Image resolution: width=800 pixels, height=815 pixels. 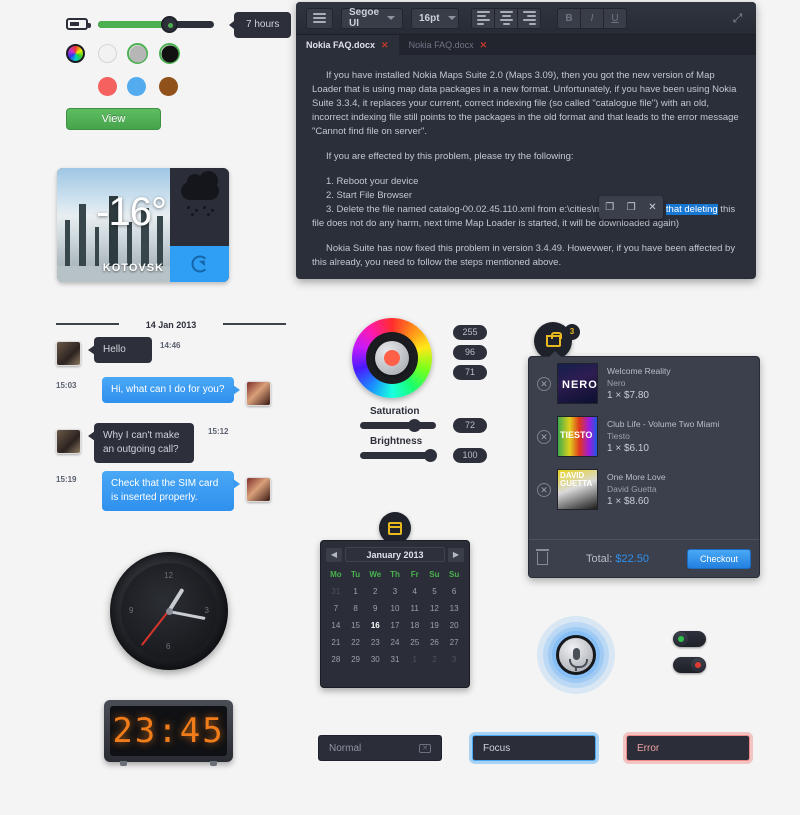 What do you see at coordinates (319, 18) in the screenshot?
I see `hamburger-menu-icon` at bounding box center [319, 18].